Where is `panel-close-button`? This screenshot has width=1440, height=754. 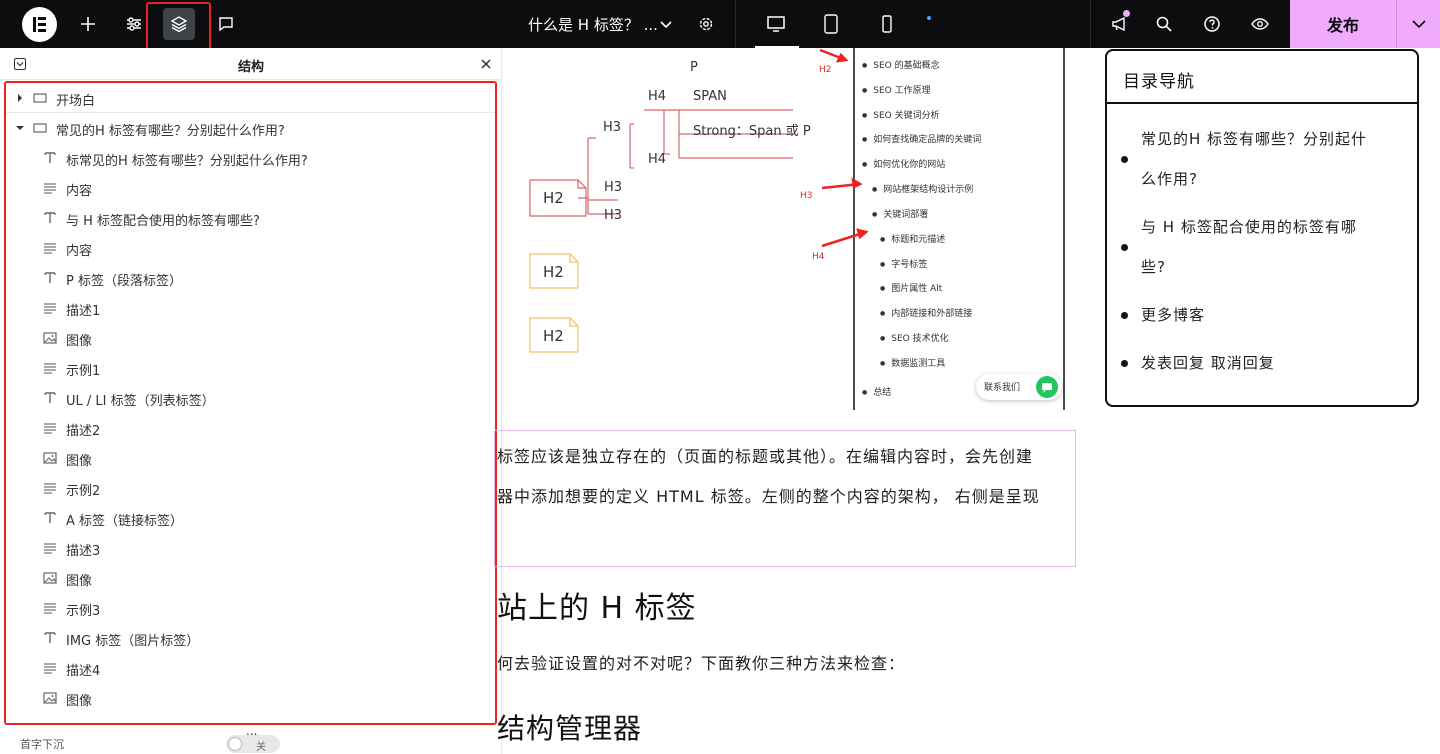
panel-close-button is located at coordinates (486, 64).